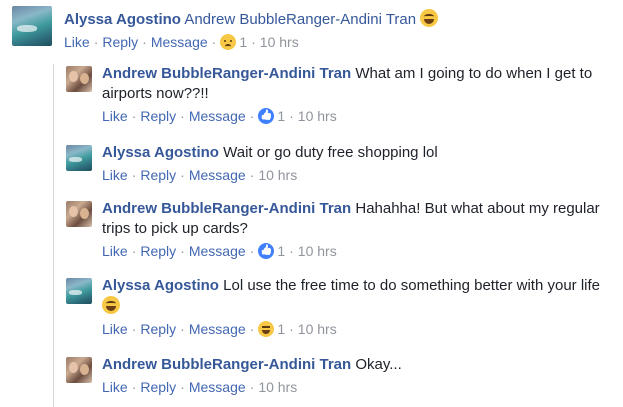  I want to click on laughing-reaction-icon, so click(266, 329).